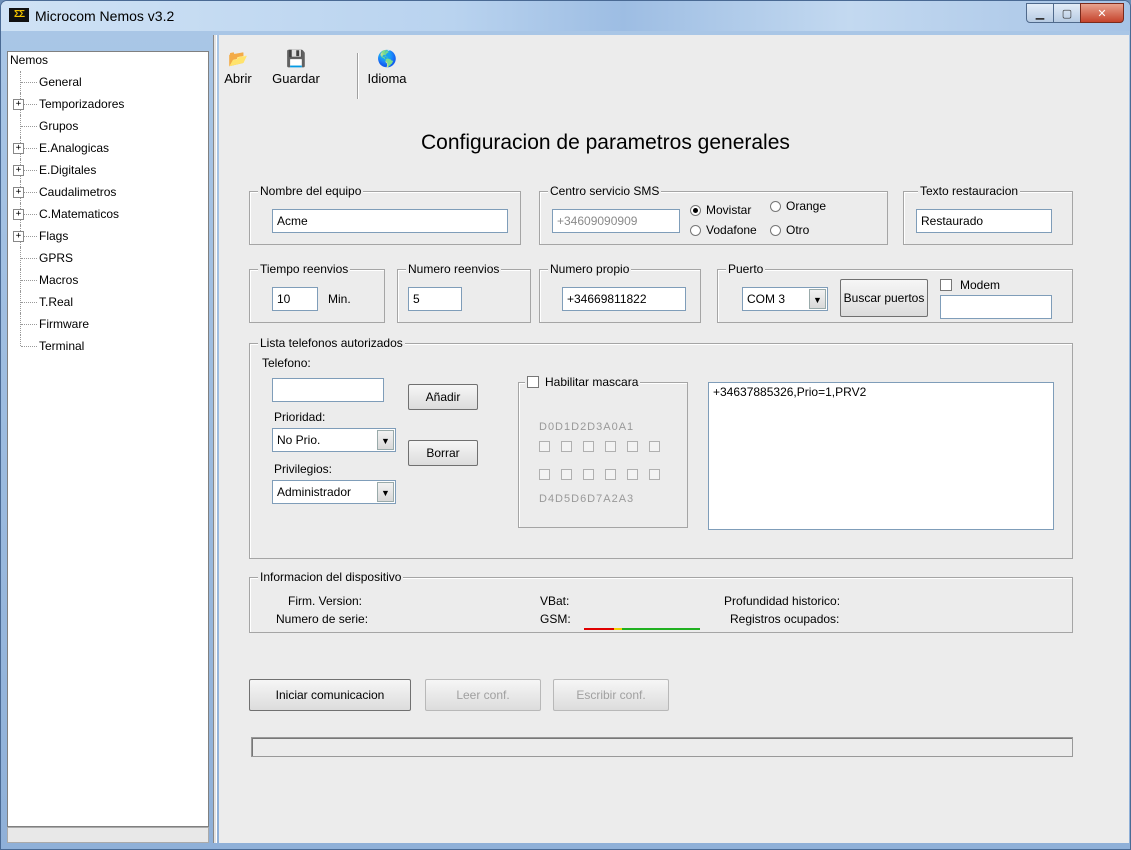 This screenshot has width=1131, height=850. What do you see at coordinates (108, 236) in the screenshot?
I see `tree-item-flags: + Flags` at bounding box center [108, 236].